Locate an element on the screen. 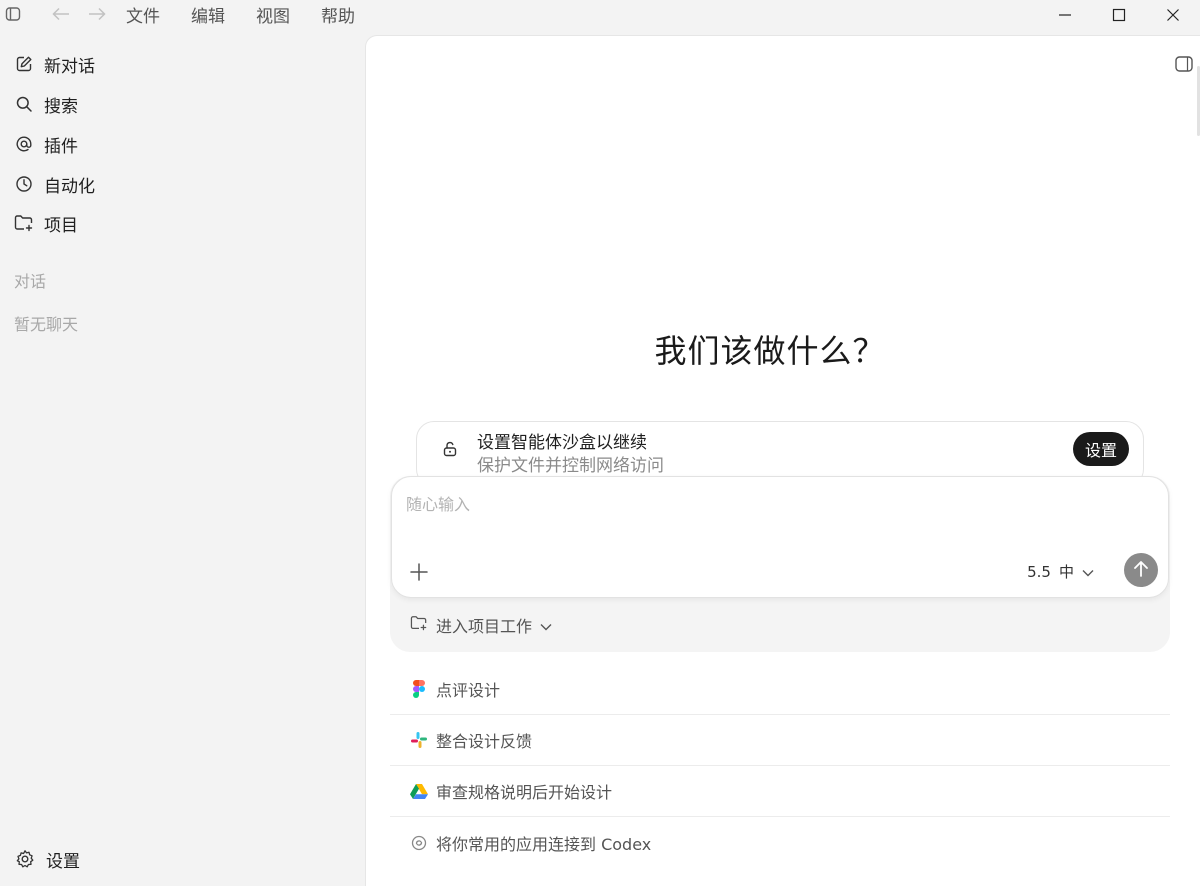 The width and height of the screenshot is (1200, 886). menu-file: 文件 is located at coordinates (143, 14).